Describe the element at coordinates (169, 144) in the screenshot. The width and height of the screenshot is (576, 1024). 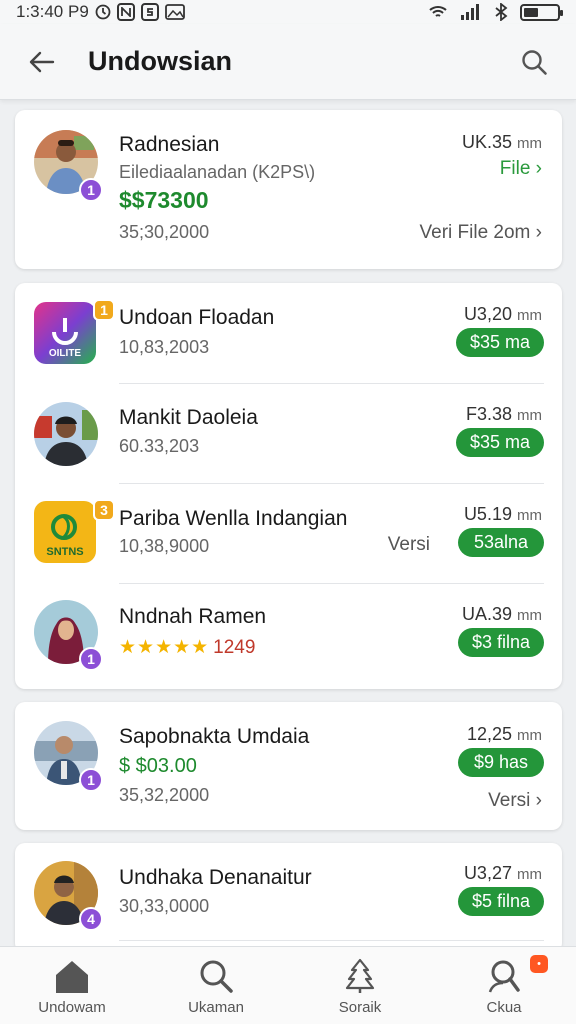
I see `contact-name: Radnesian` at that location.